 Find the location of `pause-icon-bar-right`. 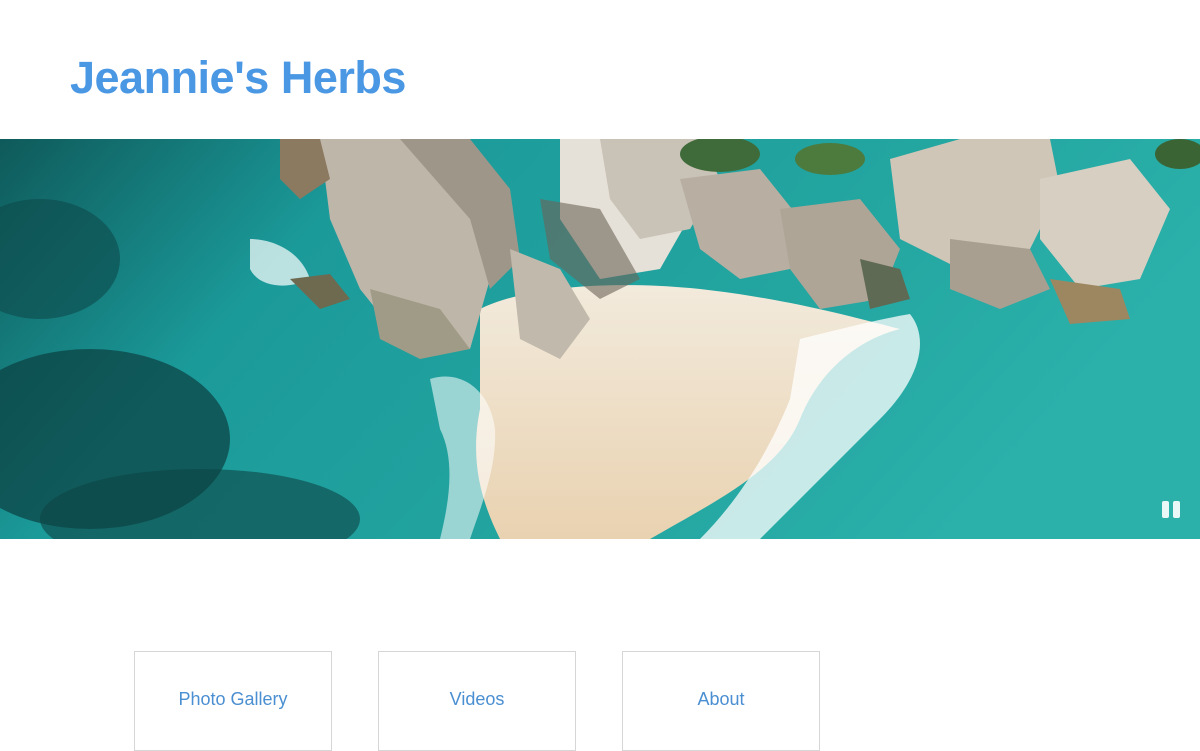

pause-icon-bar-right is located at coordinates (1176, 509).